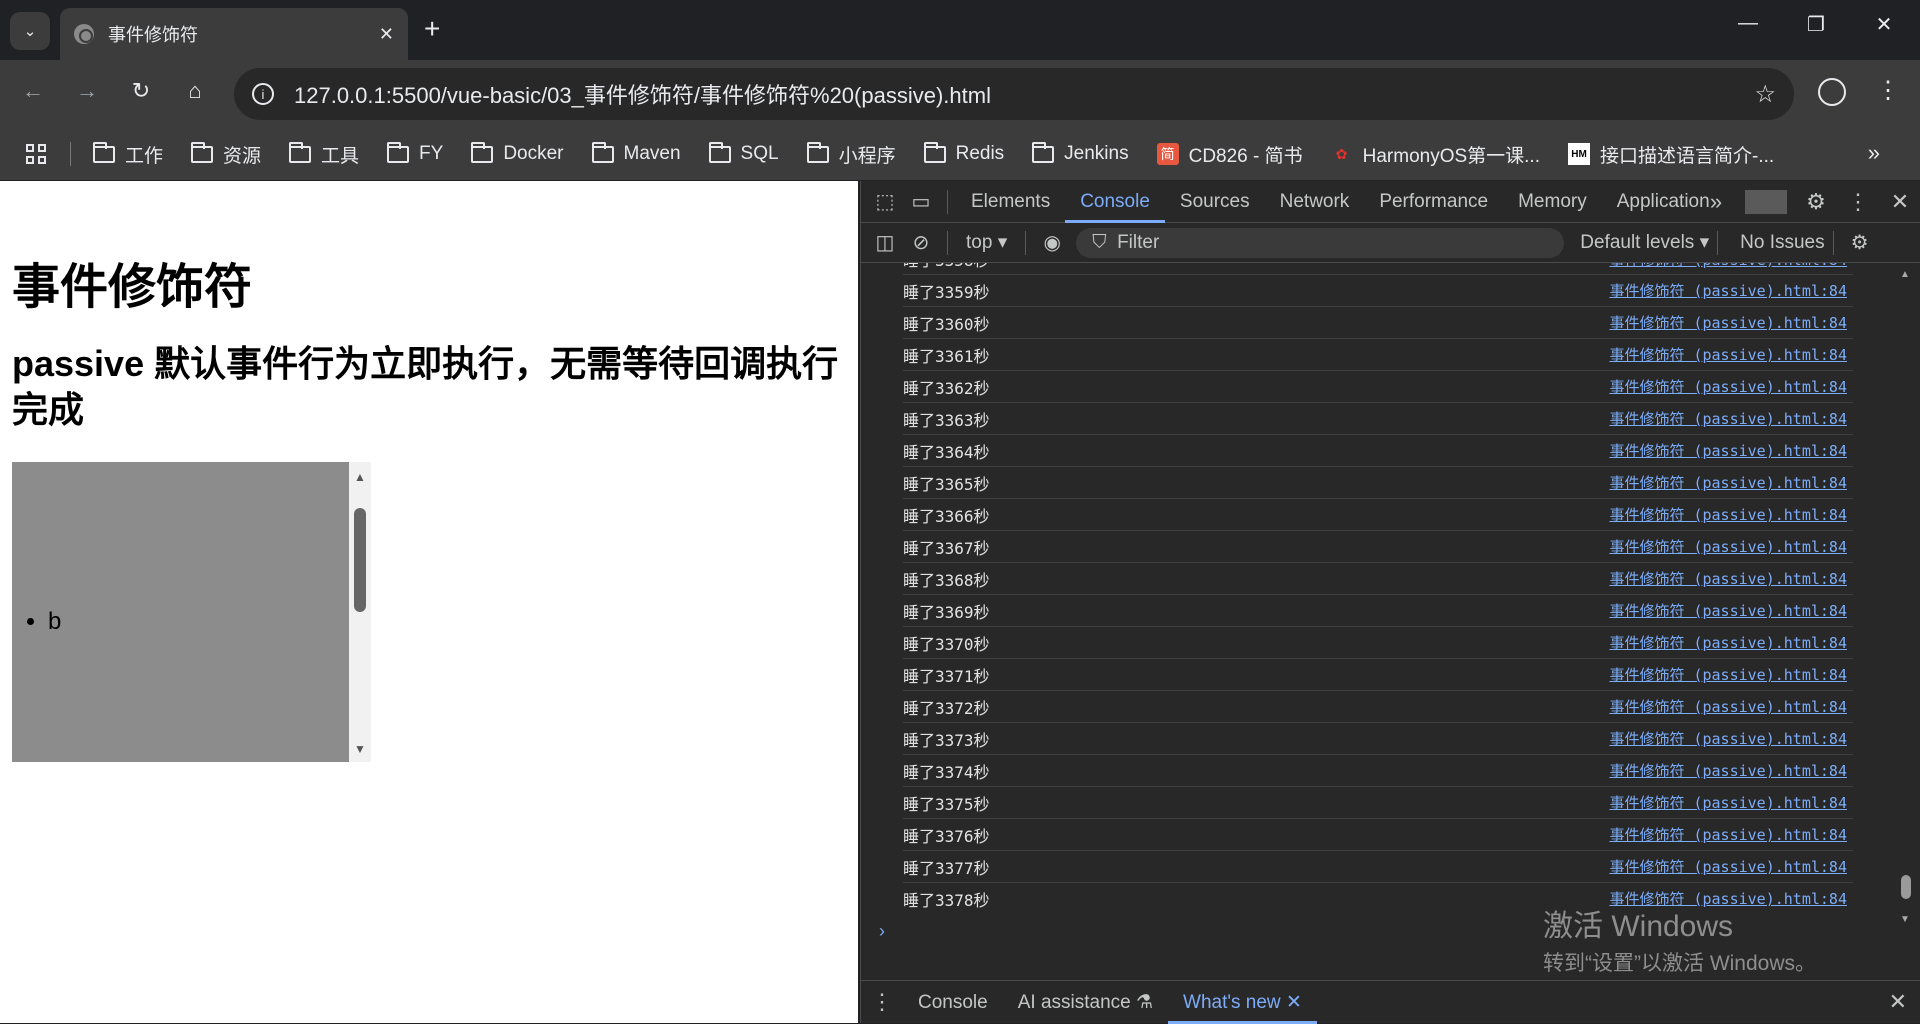  I want to click on bookmark-folder: Jenkins, so click(1080, 153).